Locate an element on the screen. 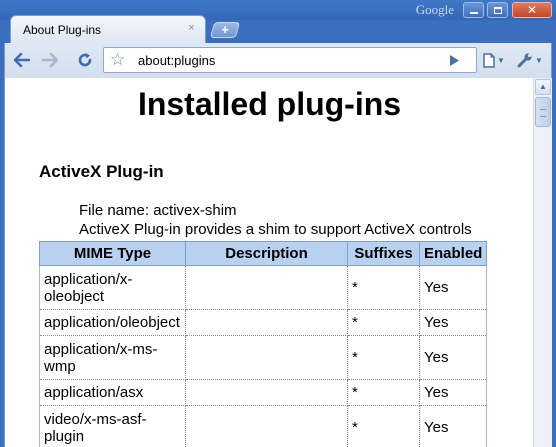 The width and height of the screenshot is (556, 447). mime-type-cell: application/x-oleobject is located at coordinates (112, 287).